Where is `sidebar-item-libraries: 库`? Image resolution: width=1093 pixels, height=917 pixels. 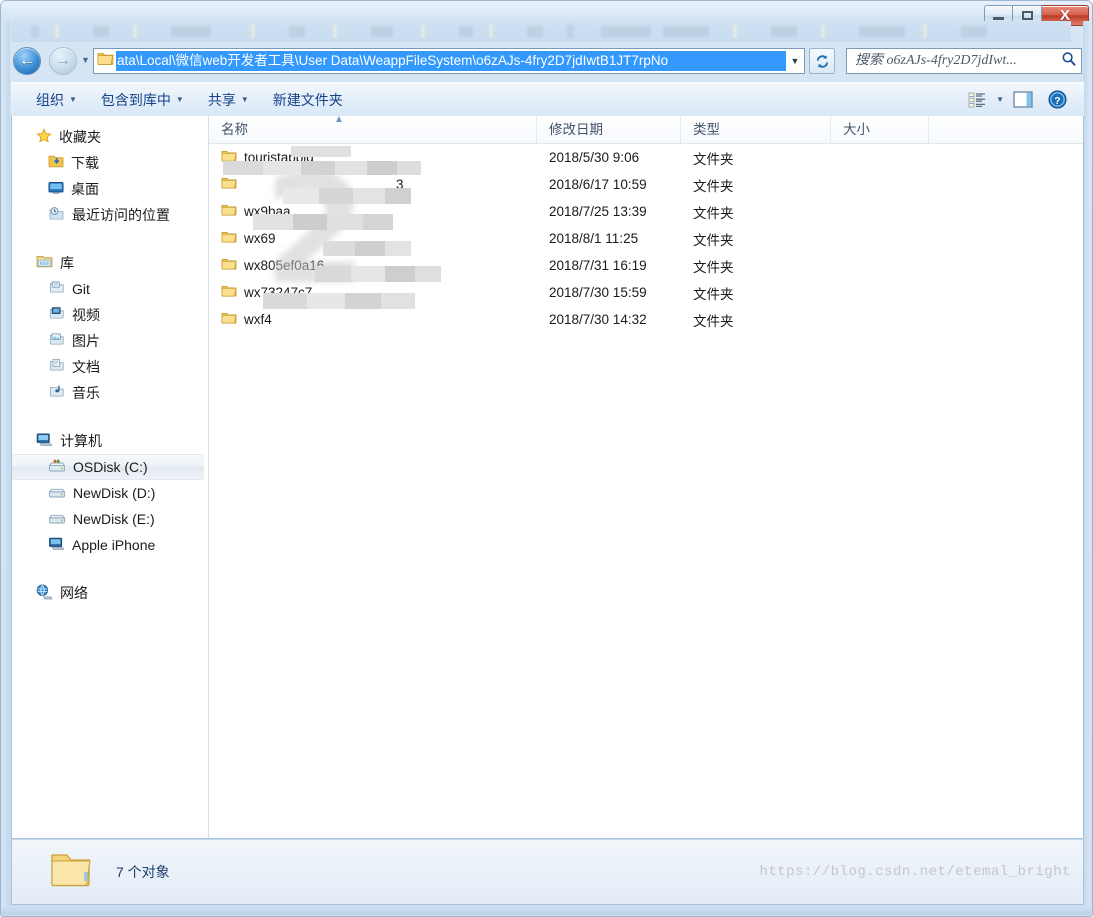
sidebar-item-libraries: 库 is located at coordinates (110, 263).